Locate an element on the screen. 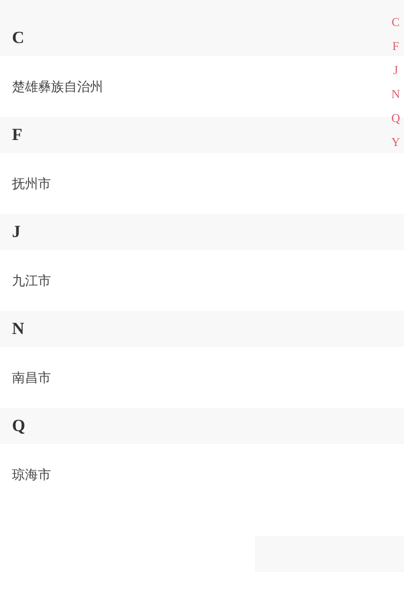 The width and height of the screenshot is (404, 596). city-item: 楚雄彝族自治州 is located at coordinates (51, 86).